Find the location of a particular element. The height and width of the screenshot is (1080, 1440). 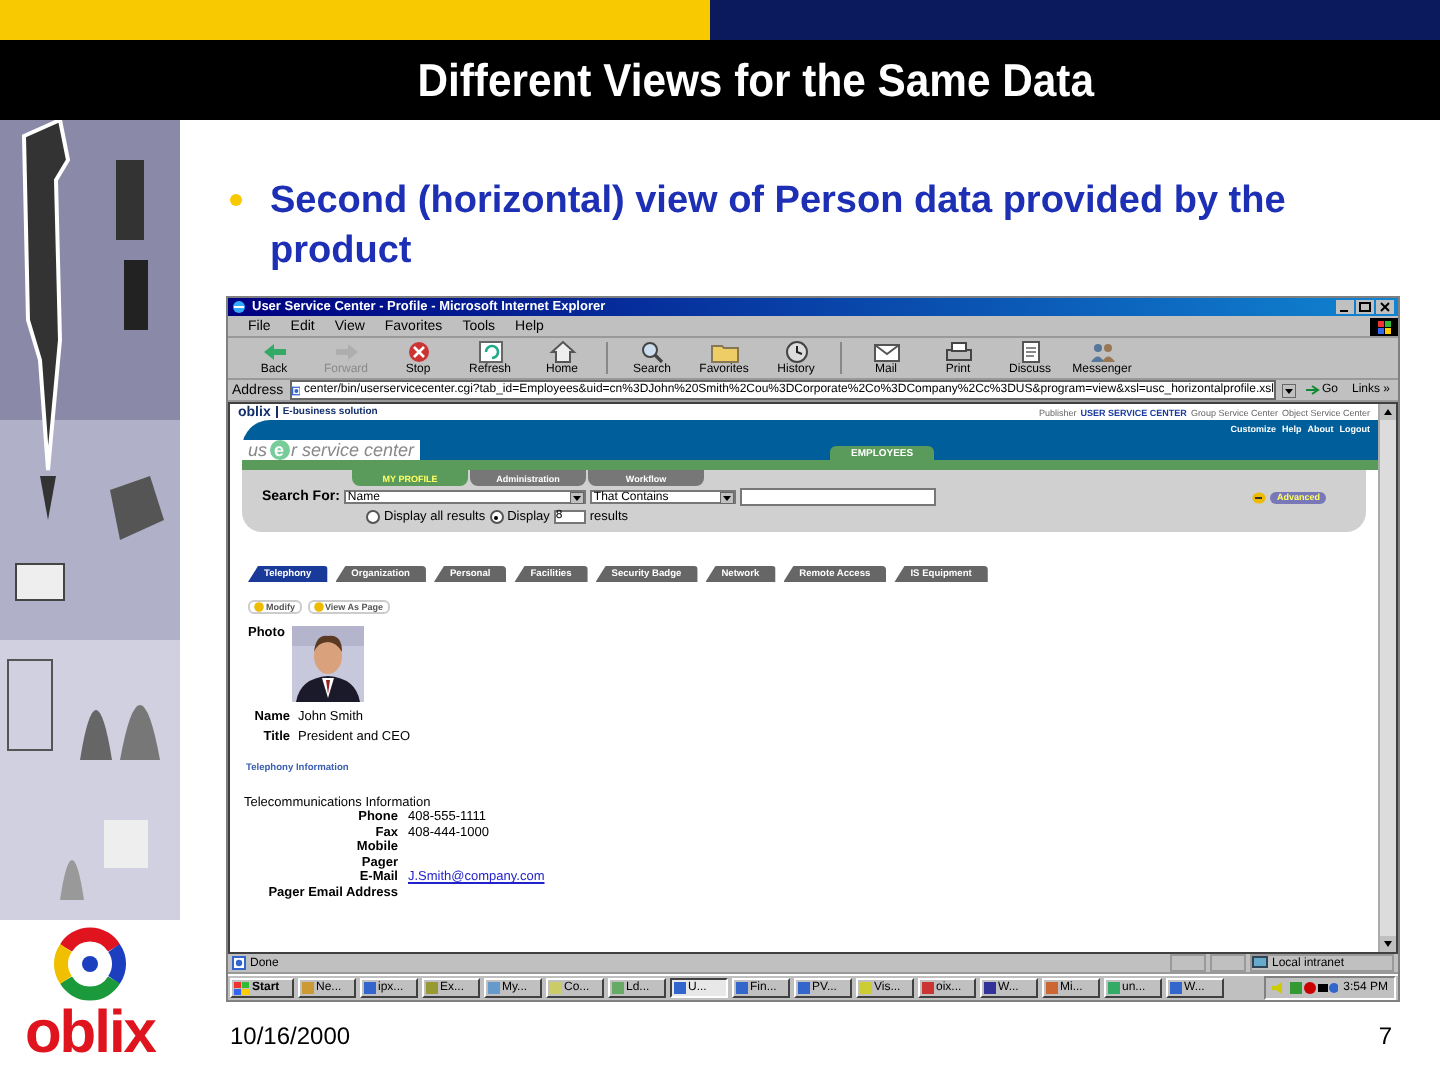

tray-icons-drawing is located at coordinates (1313, 988).